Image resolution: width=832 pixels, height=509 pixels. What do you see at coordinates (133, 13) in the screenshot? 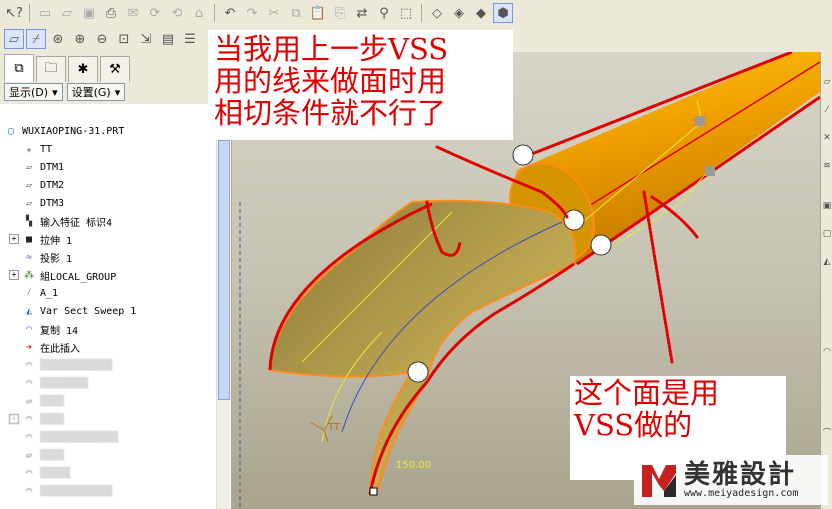
I see `send-icon: ✉` at bounding box center [133, 13].